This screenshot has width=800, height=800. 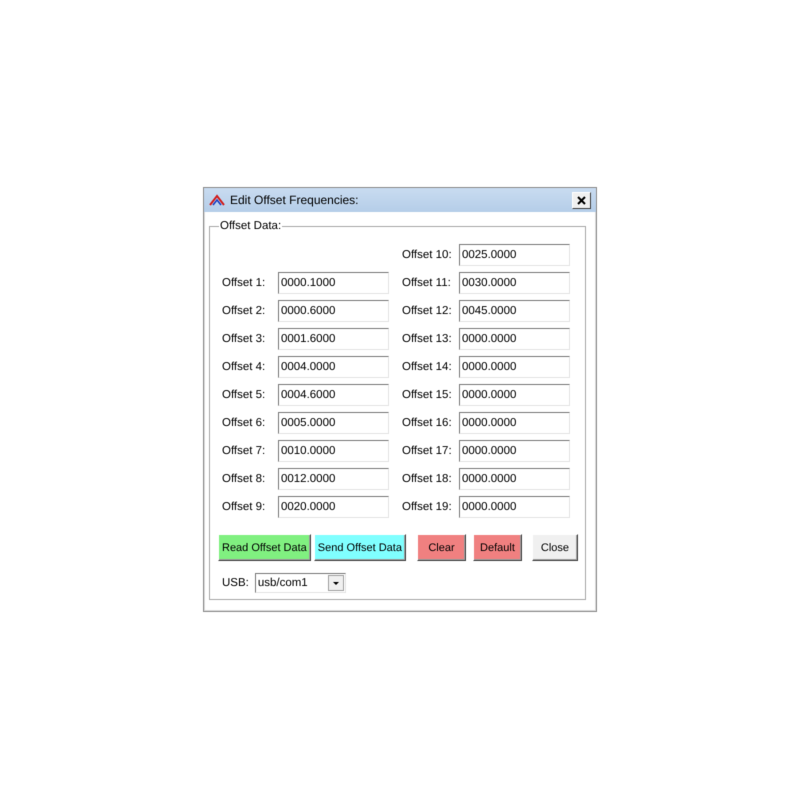 What do you see at coordinates (427, 395) in the screenshot?
I see `offset-label: Offset 15:` at bounding box center [427, 395].